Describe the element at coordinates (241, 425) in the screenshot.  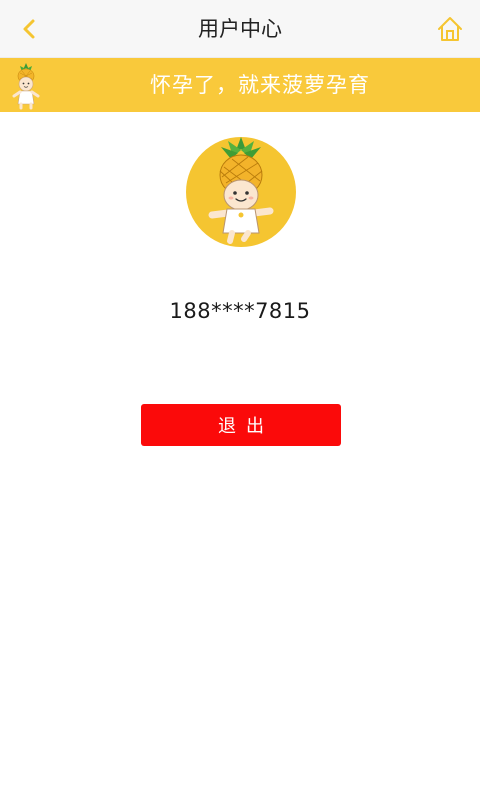
I see `logout-button: 退出` at that location.